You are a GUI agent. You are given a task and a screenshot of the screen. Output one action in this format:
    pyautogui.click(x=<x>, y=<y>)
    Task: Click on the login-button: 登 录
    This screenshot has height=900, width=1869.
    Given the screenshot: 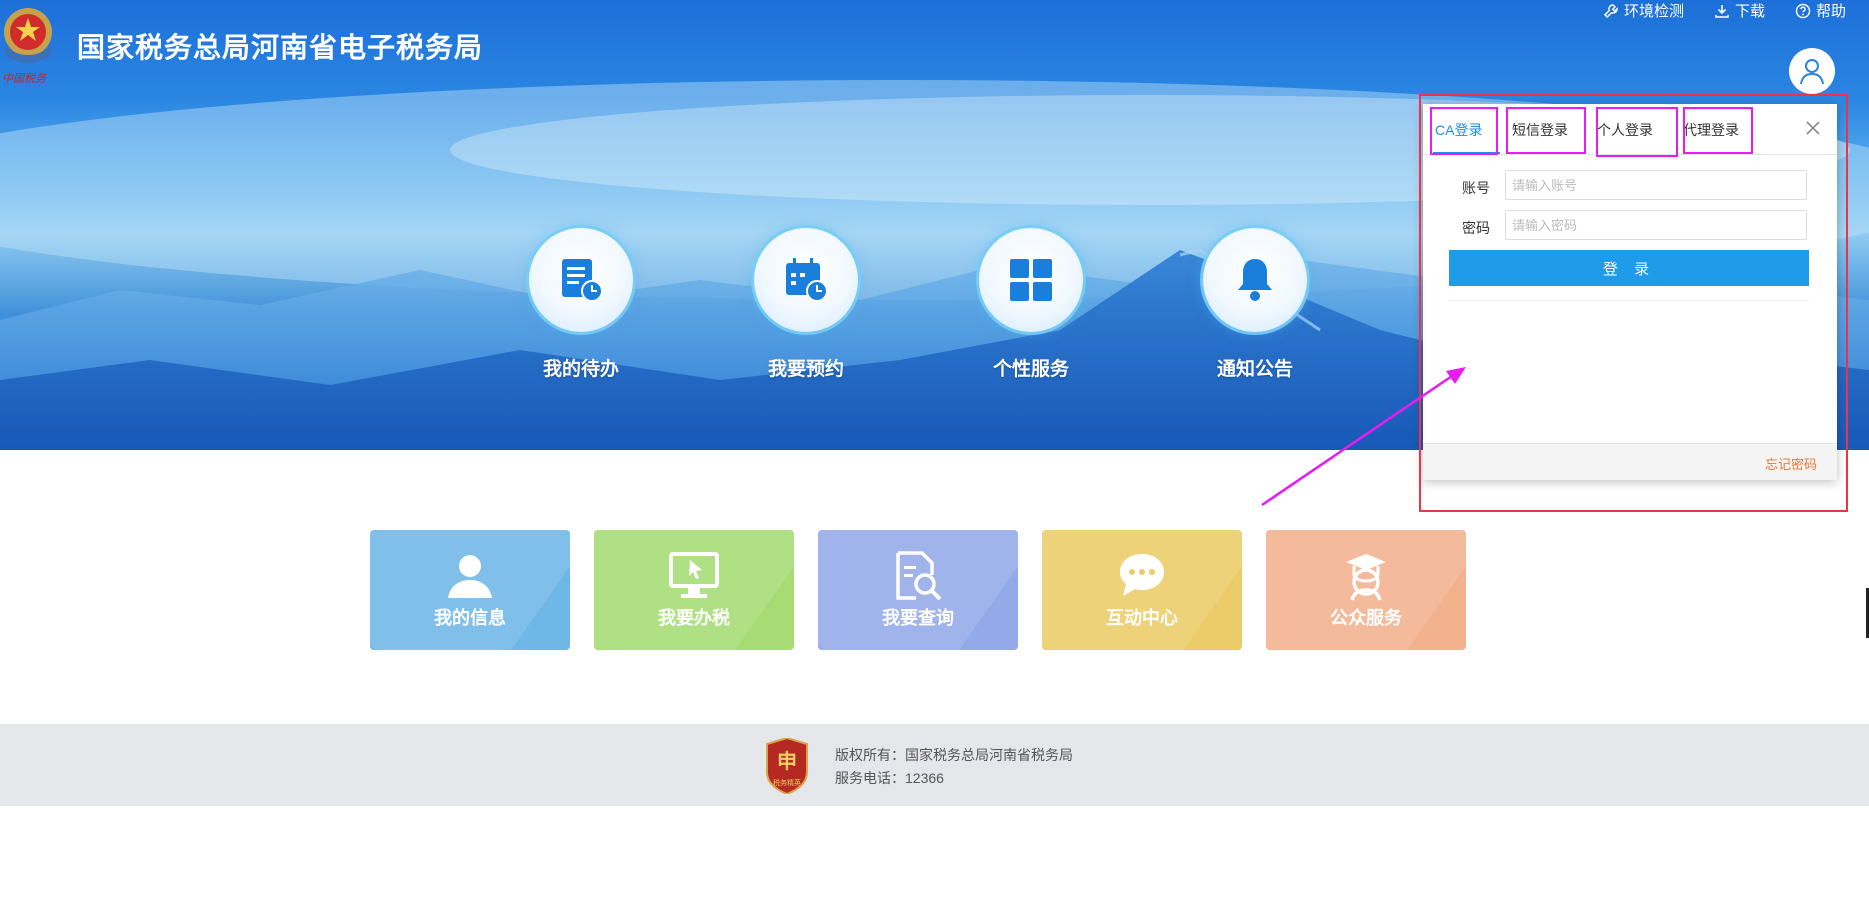 What is the action you would take?
    pyautogui.click(x=1629, y=268)
    